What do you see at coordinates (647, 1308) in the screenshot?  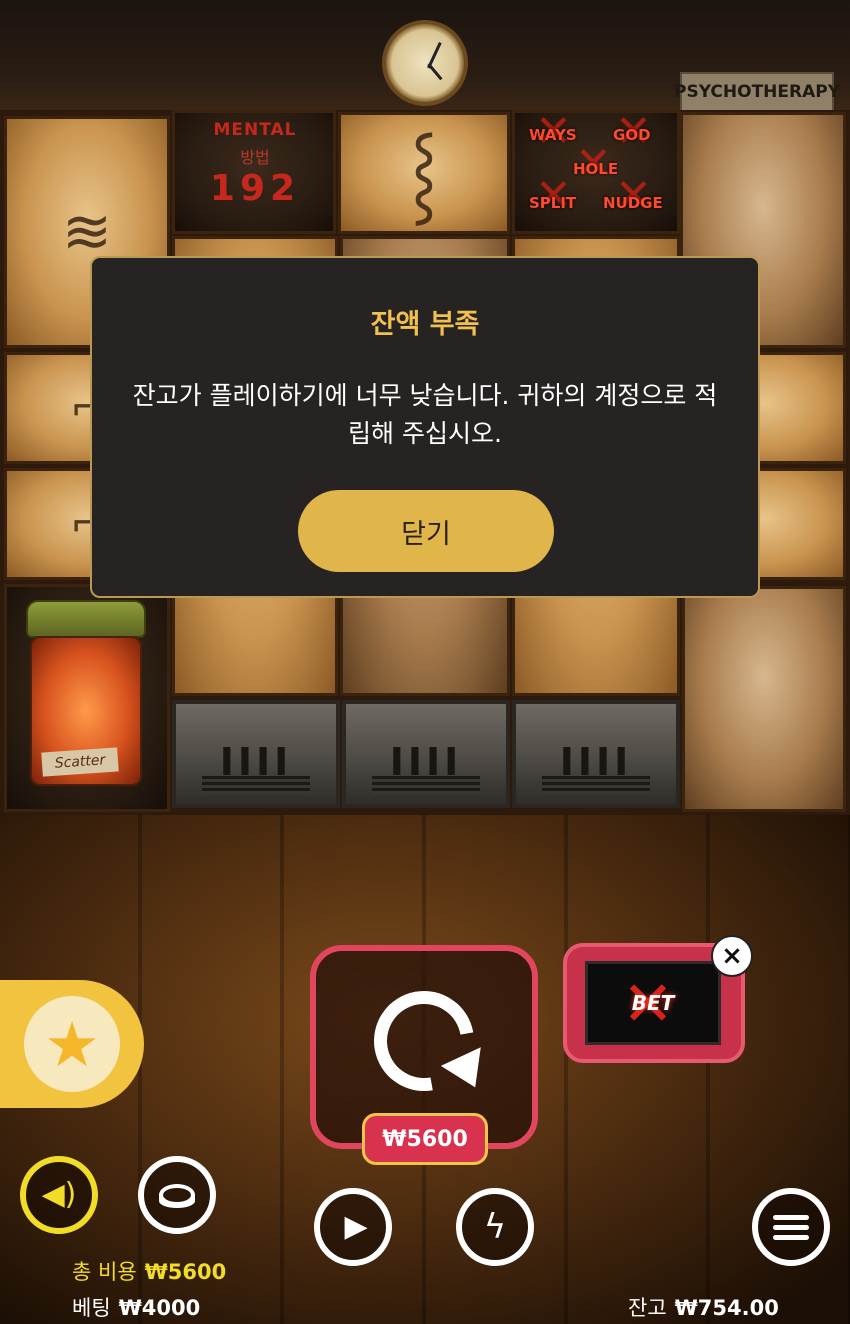 I see `balance-label: 잔고` at bounding box center [647, 1308].